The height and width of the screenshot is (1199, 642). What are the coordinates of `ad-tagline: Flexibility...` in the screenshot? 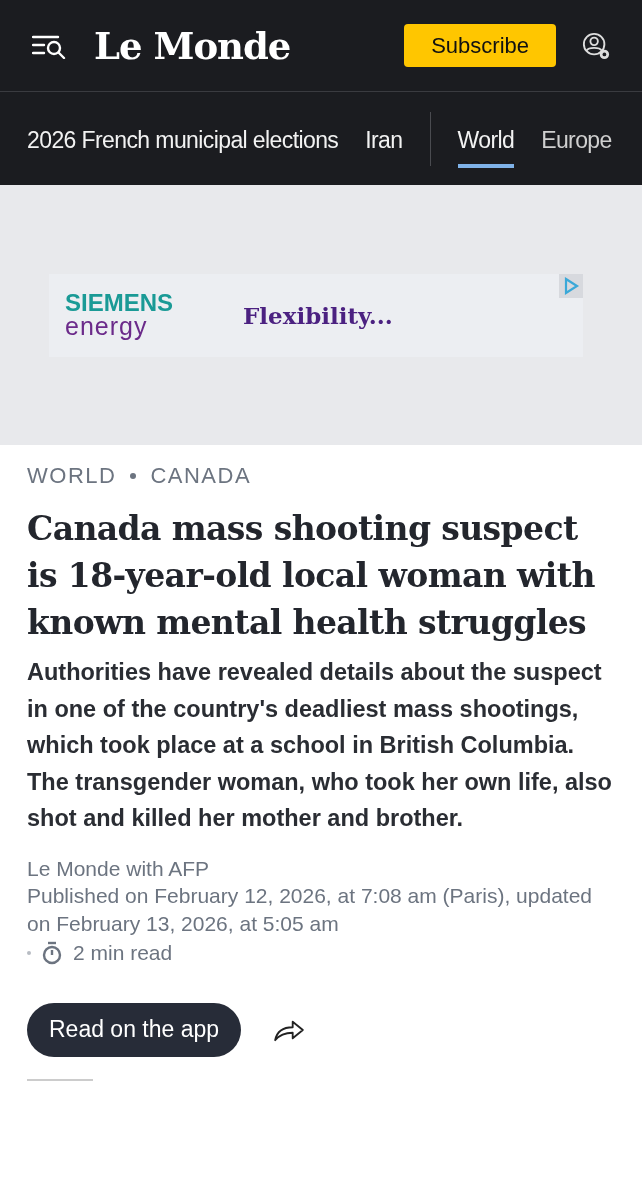 It's located at (318, 315).